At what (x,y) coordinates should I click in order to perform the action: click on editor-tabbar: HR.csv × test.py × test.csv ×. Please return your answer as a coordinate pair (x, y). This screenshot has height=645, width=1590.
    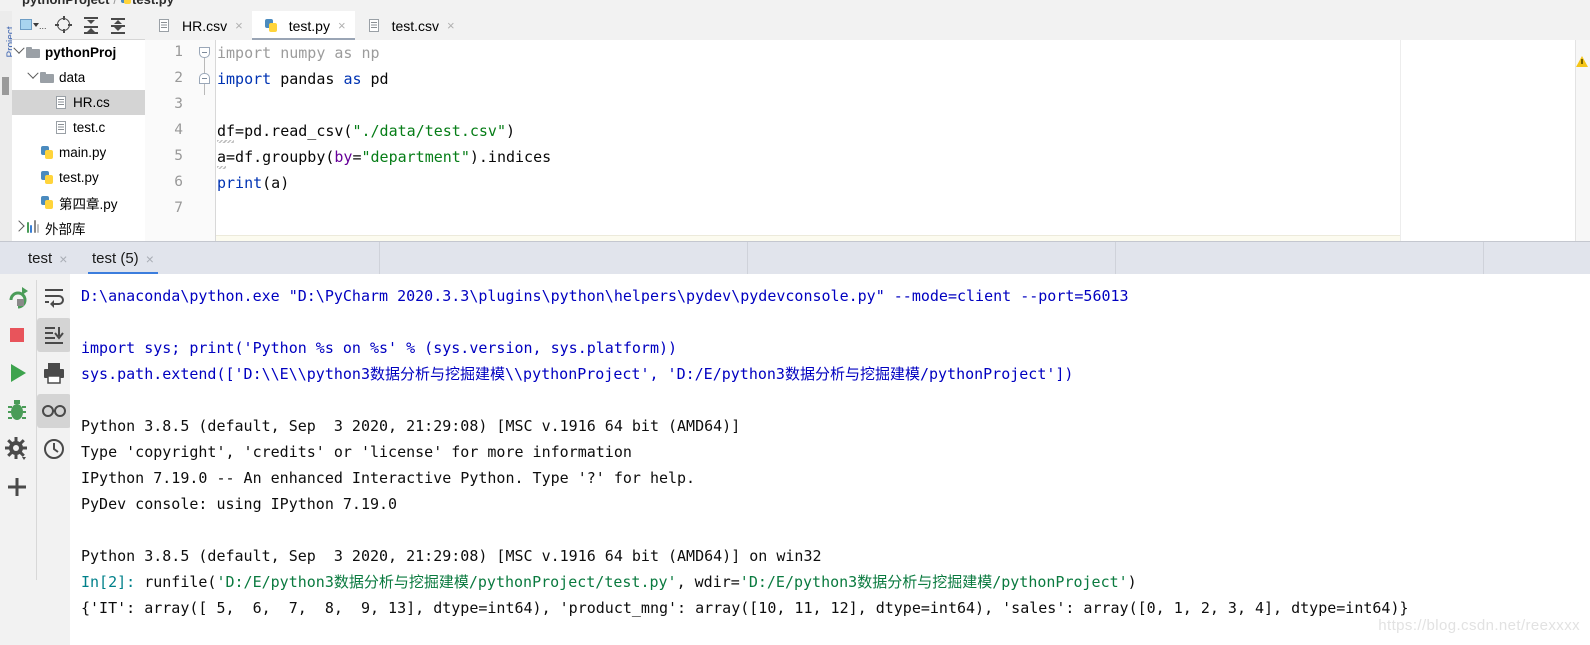
    Looking at the image, I should click on (867, 26).